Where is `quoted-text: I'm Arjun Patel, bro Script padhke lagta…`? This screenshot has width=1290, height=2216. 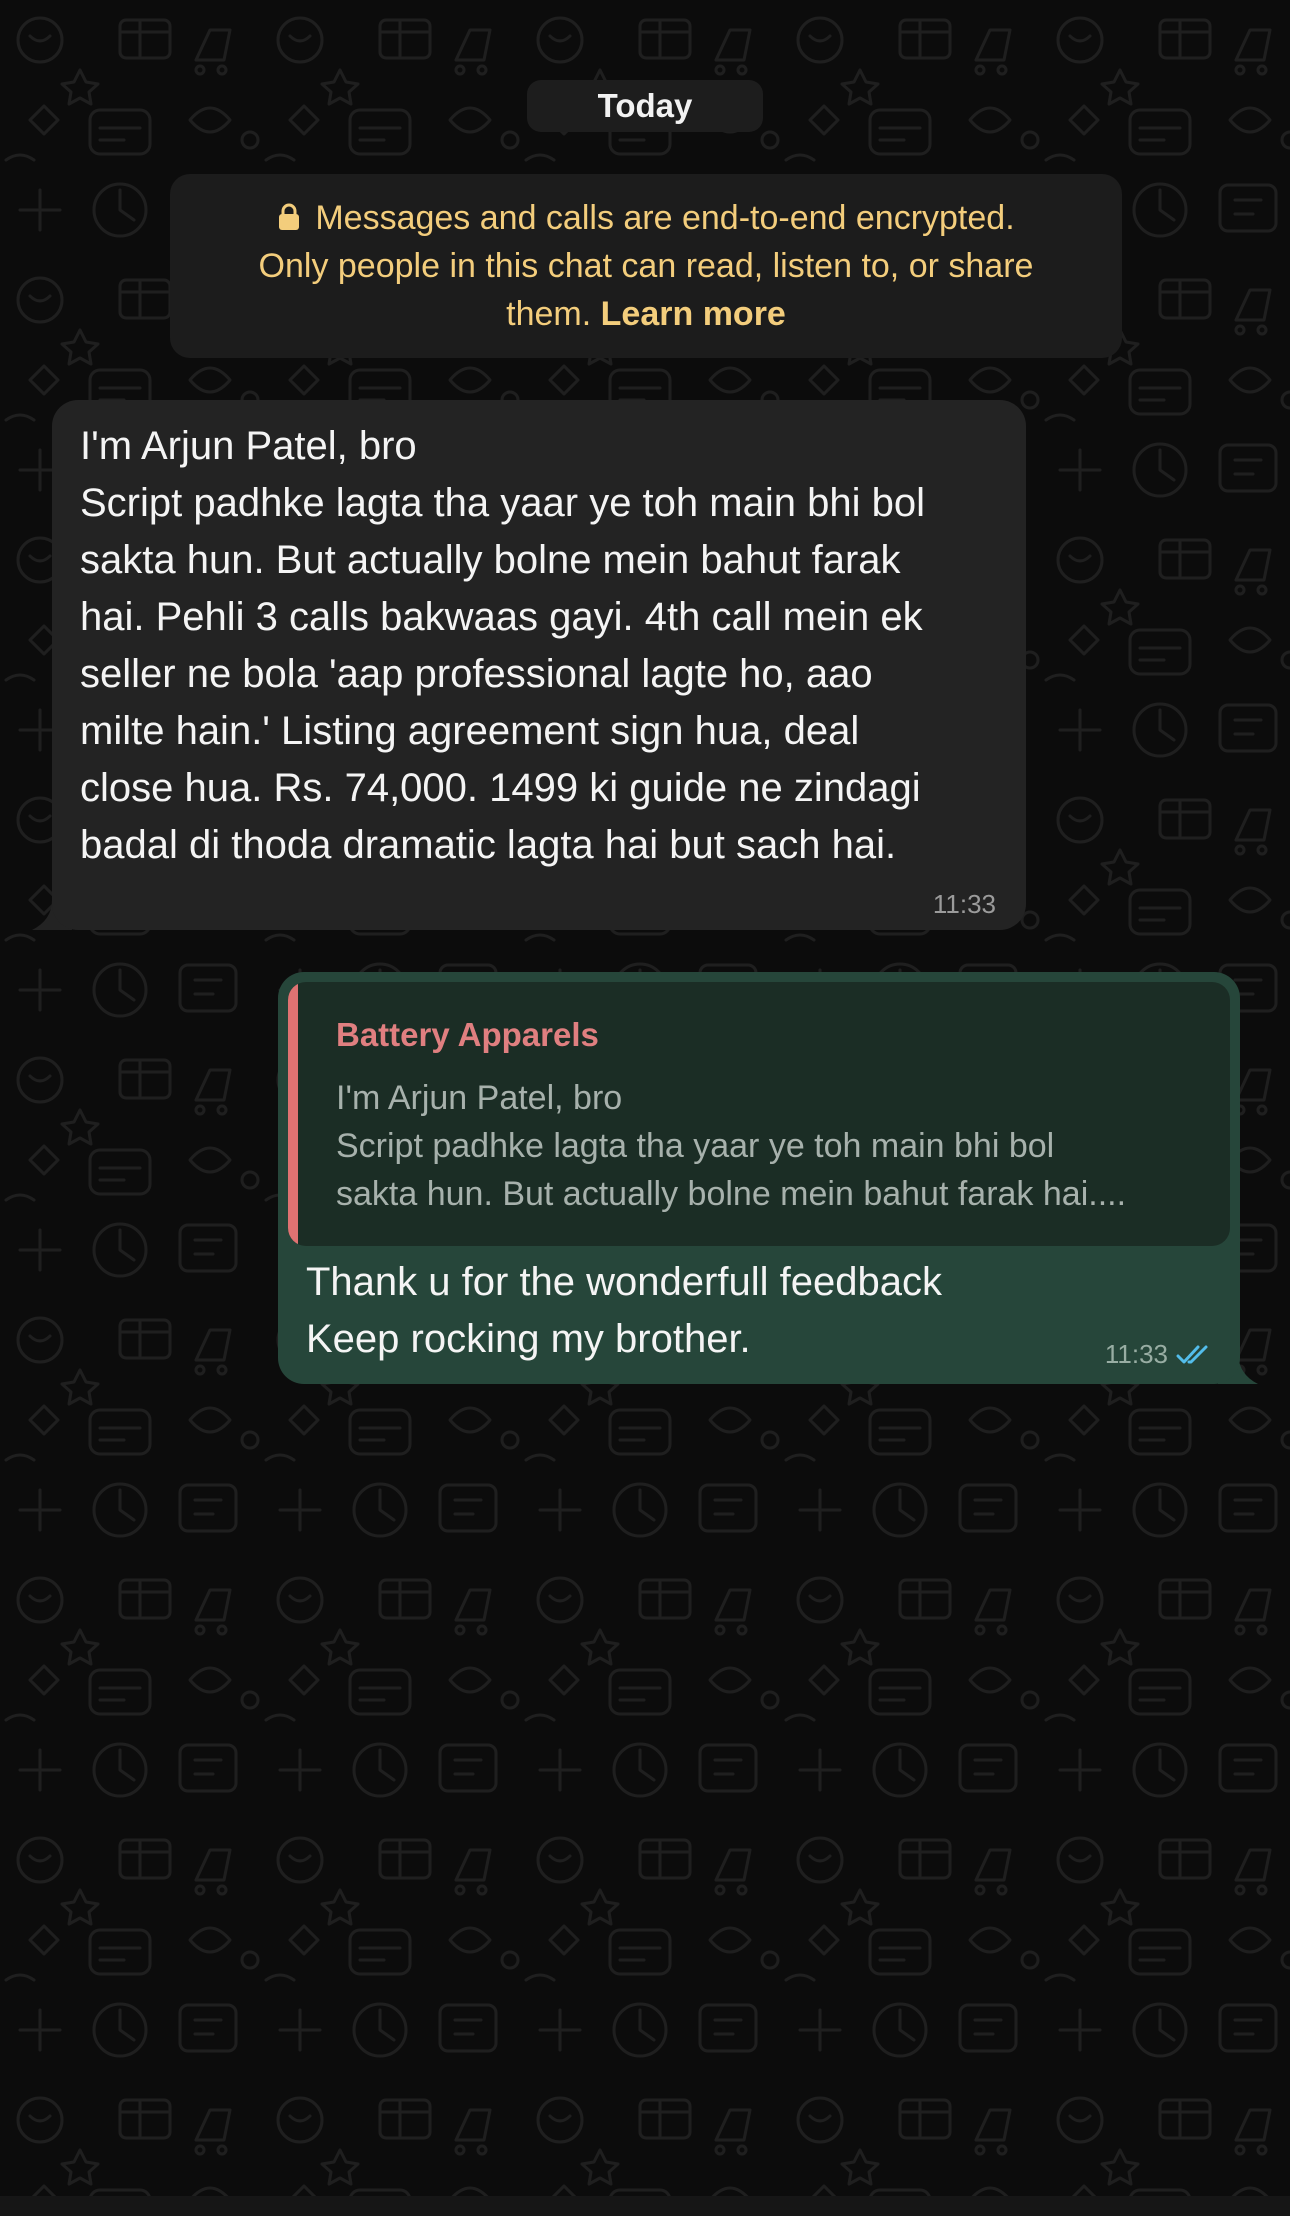
quoted-text: I'm Arjun Patel, bro Script padhke lagta… is located at coordinates (731, 1146).